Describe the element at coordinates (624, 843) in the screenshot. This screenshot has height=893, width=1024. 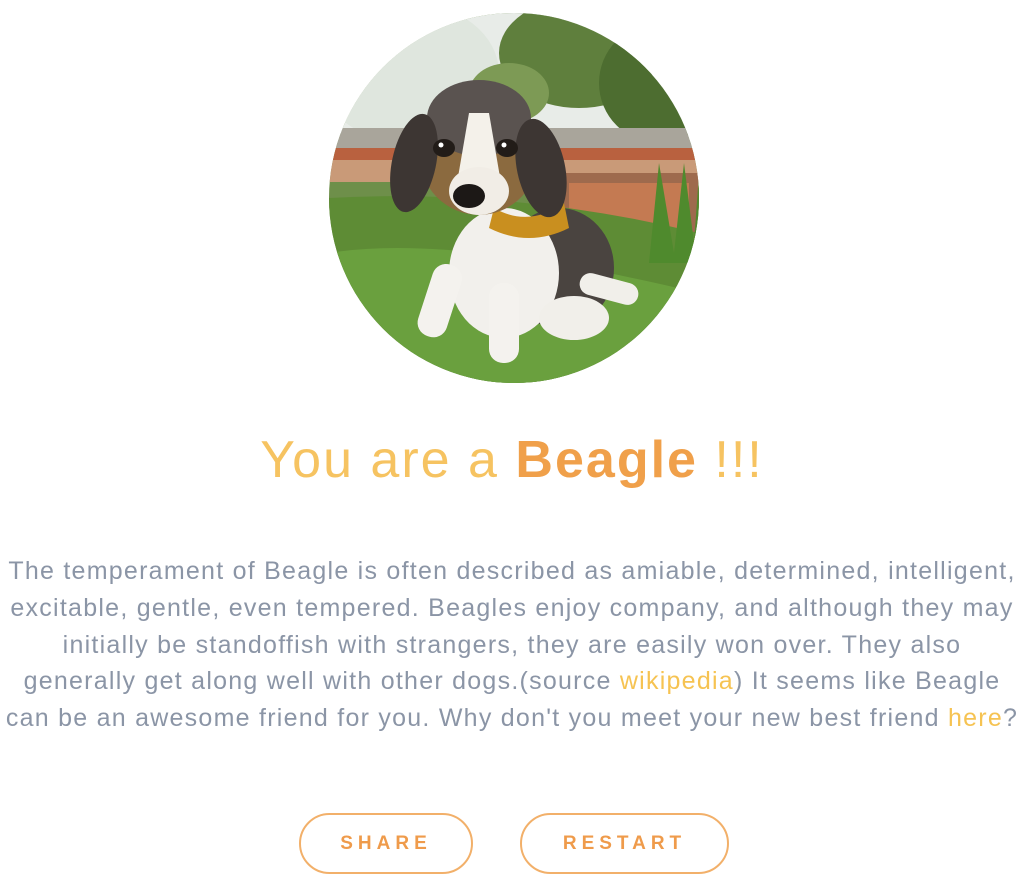
I see `restart-button: RESTART` at that location.